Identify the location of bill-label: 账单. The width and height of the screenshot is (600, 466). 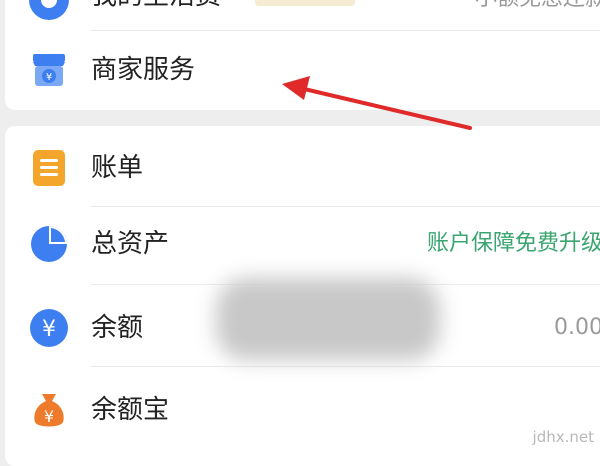
(117, 168).